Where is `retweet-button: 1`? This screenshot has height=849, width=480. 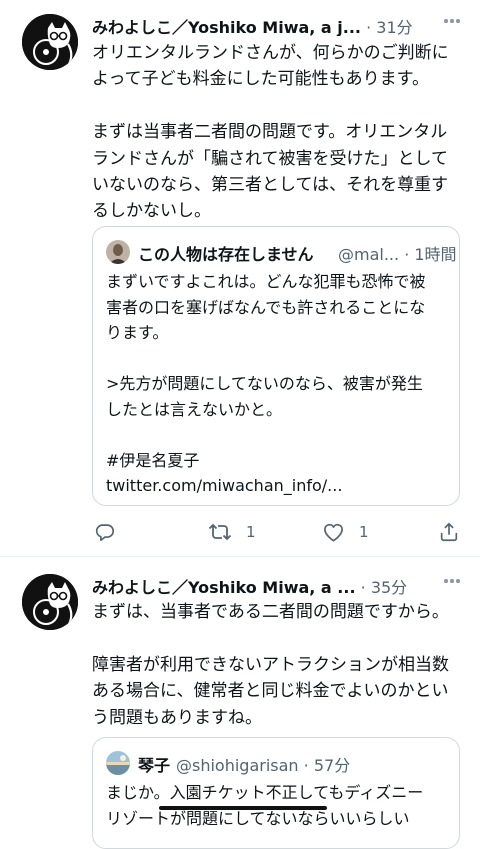
retweet-button: 1 is located at coordinates (232, 532).